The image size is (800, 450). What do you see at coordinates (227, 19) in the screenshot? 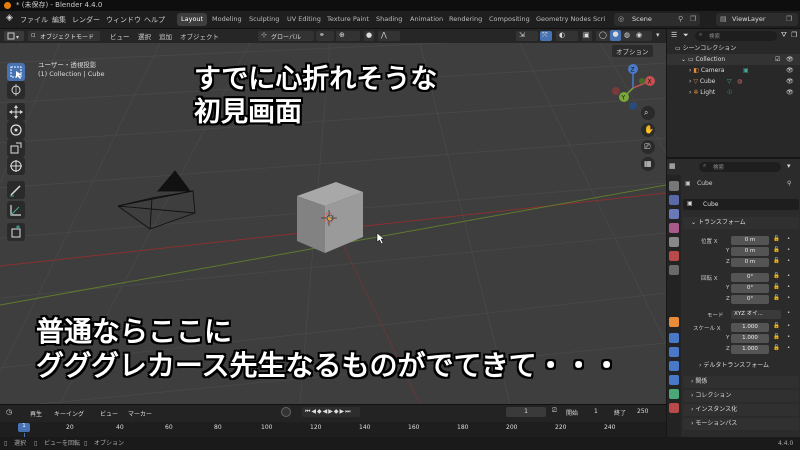
I see `tab-modeling: Modeling` at bounding box center [227, 19].